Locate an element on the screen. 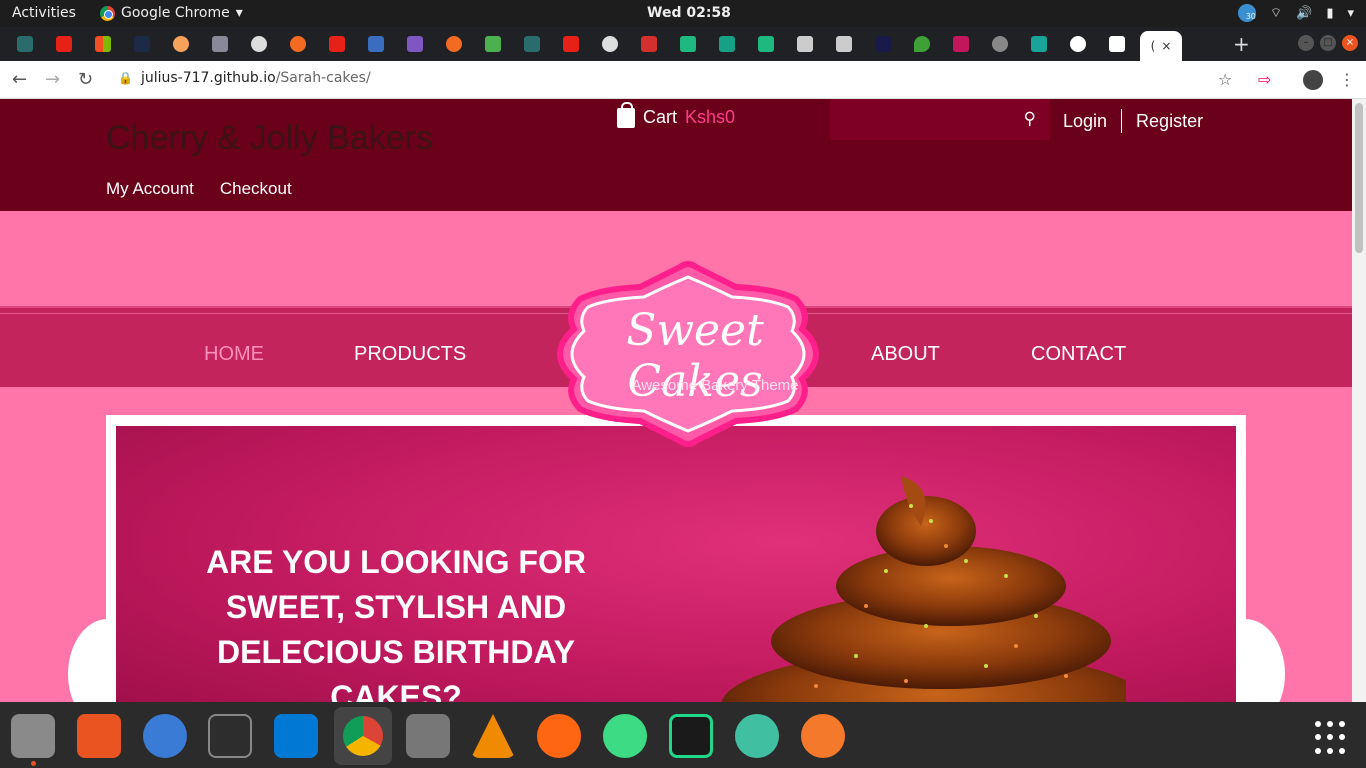 This screenshot has height=768, width=1366. register-link: Register is located at coordinates (1169, 121).